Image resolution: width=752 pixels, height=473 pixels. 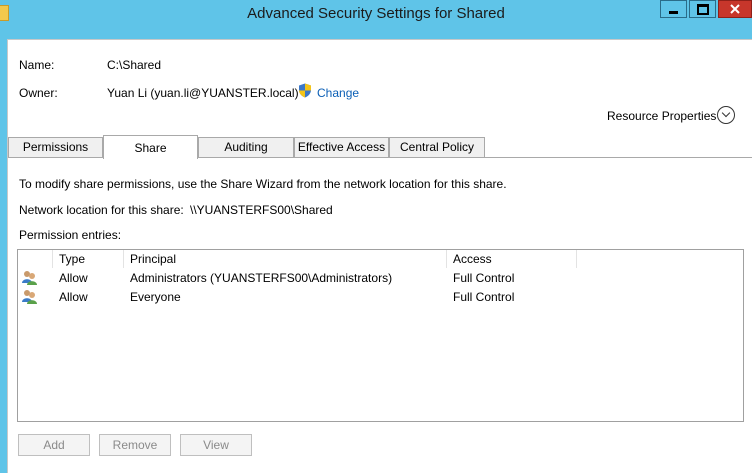 I want to click on title-bar: Advanced Security Settings for Shared, so click(x=376, y=14).